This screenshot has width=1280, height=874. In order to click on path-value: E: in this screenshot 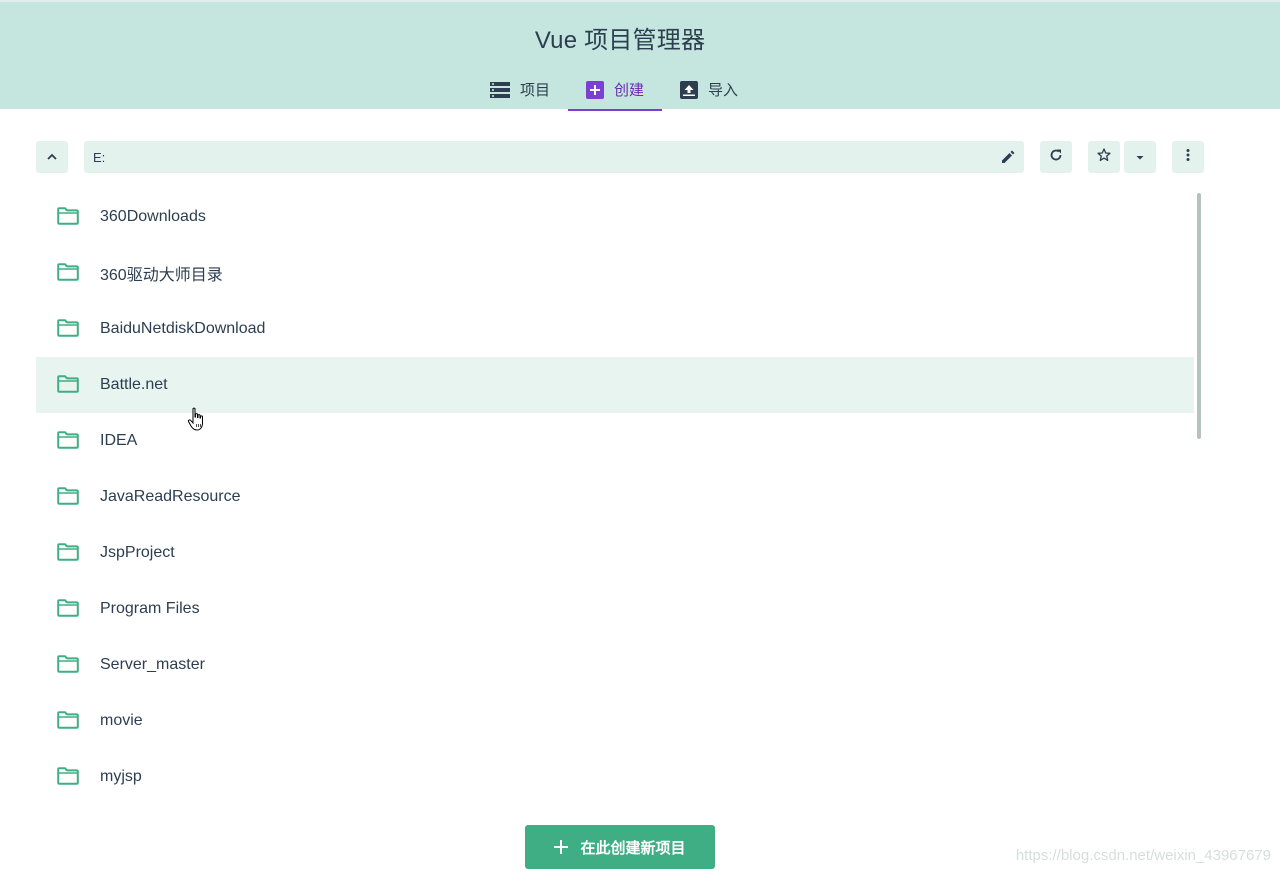, I will do `click(99, 157)`.